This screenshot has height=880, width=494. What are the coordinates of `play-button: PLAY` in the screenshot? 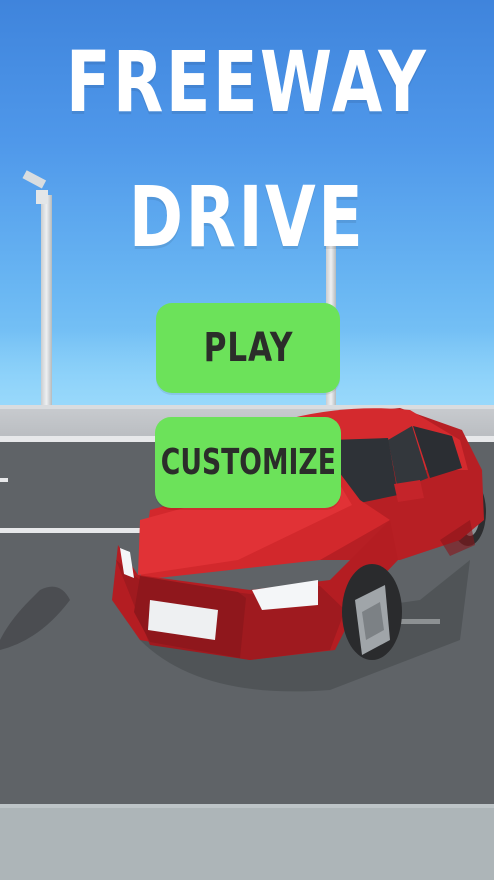 It's located at (248, 348).